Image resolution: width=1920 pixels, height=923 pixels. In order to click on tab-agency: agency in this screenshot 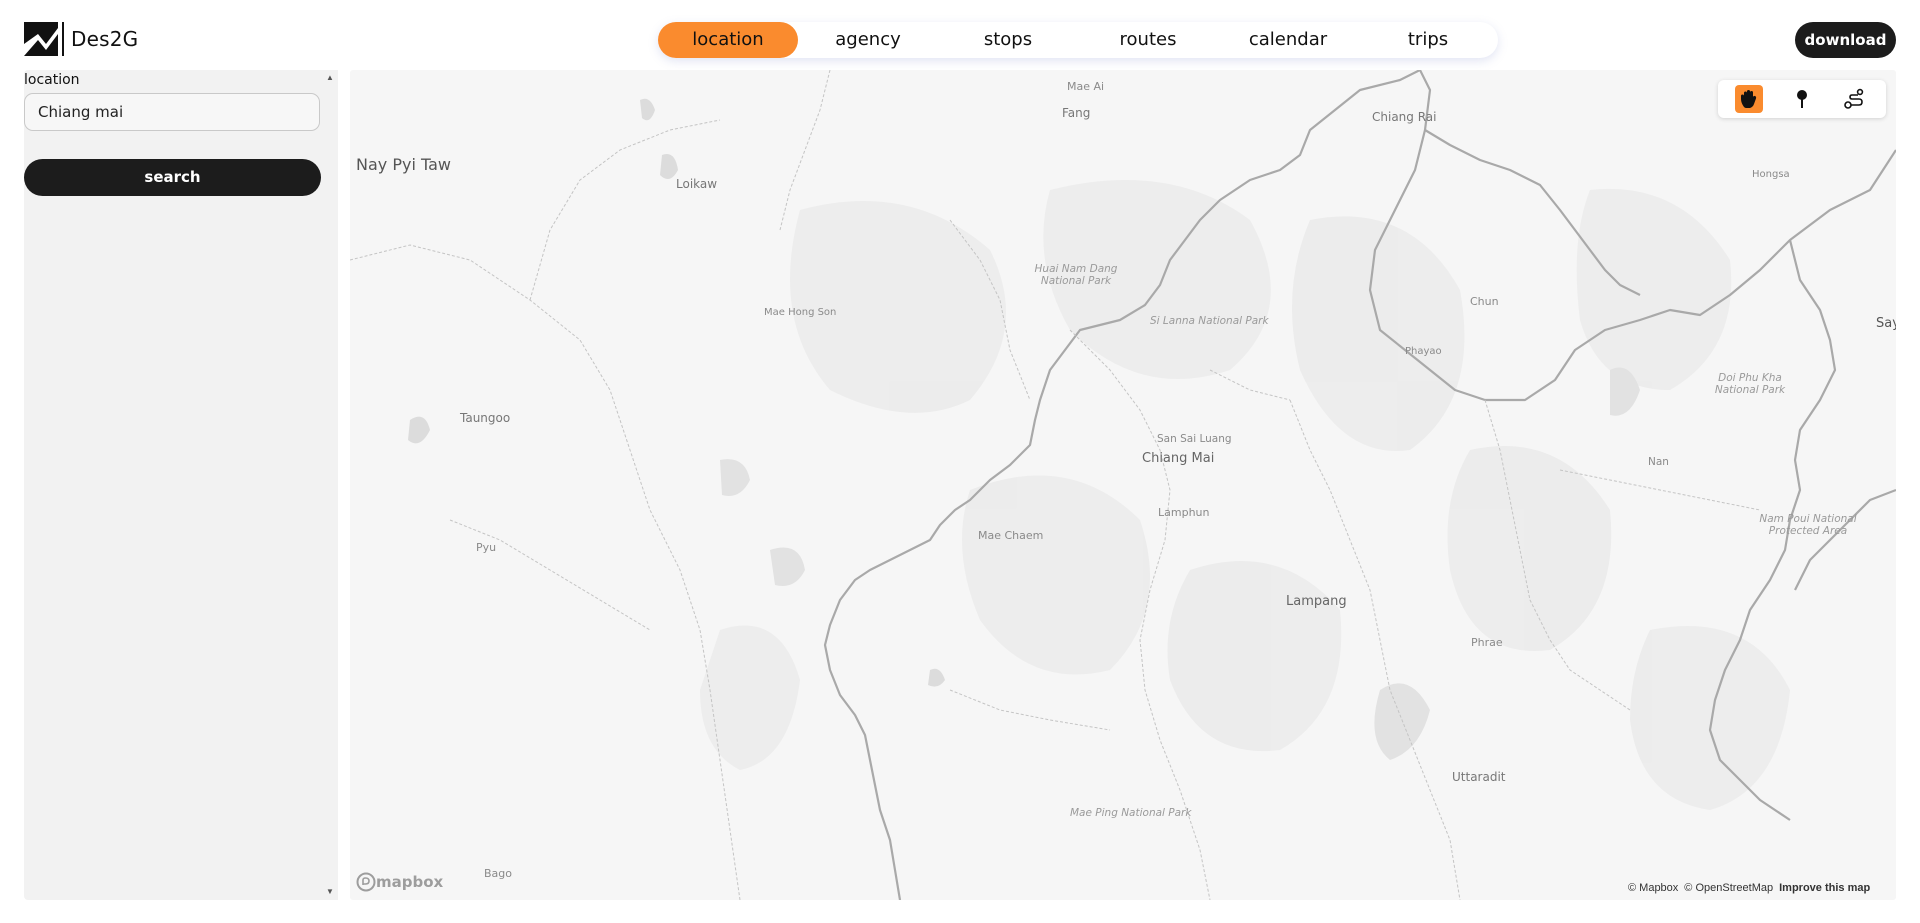, I will do `click(868, 40)`.